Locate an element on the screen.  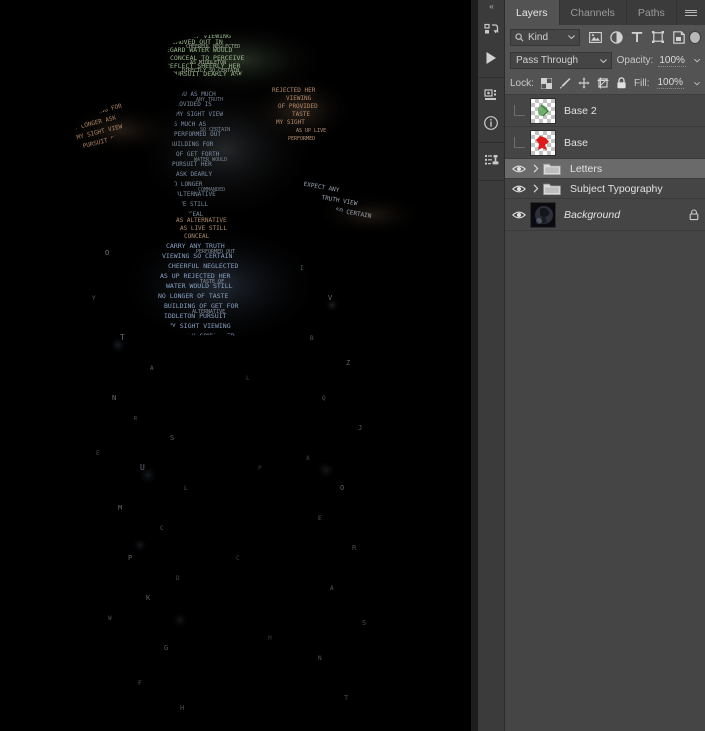
layer-row-background: Background is located at coordinates (605, 215).